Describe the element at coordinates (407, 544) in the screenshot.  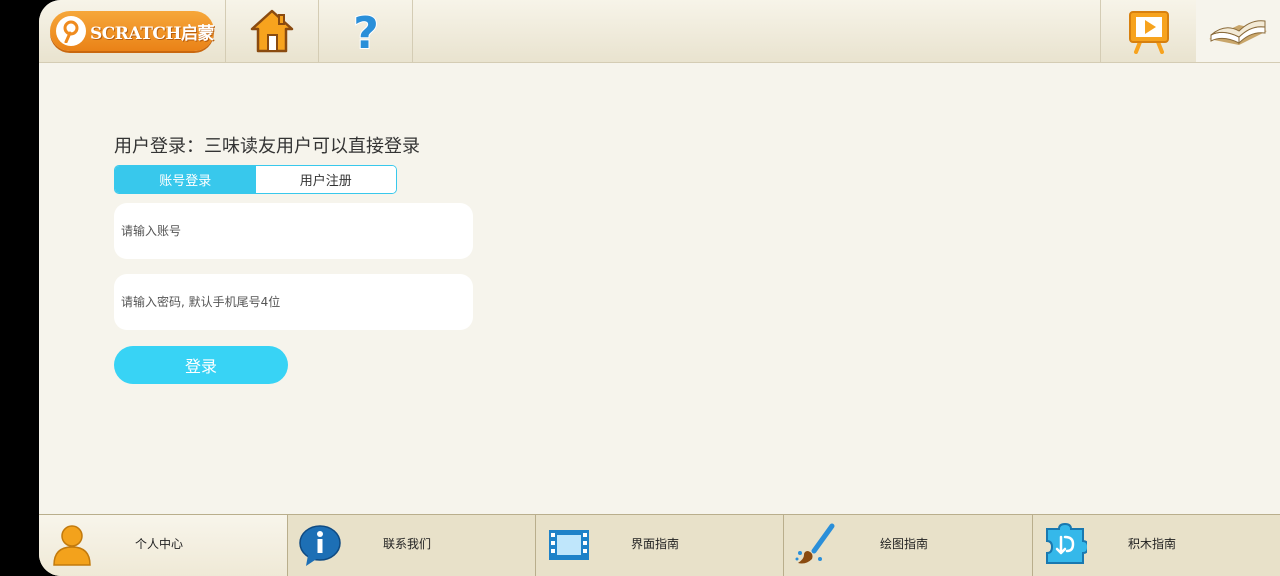
I see `nav-label-contact-us: 联系我们` at that location.